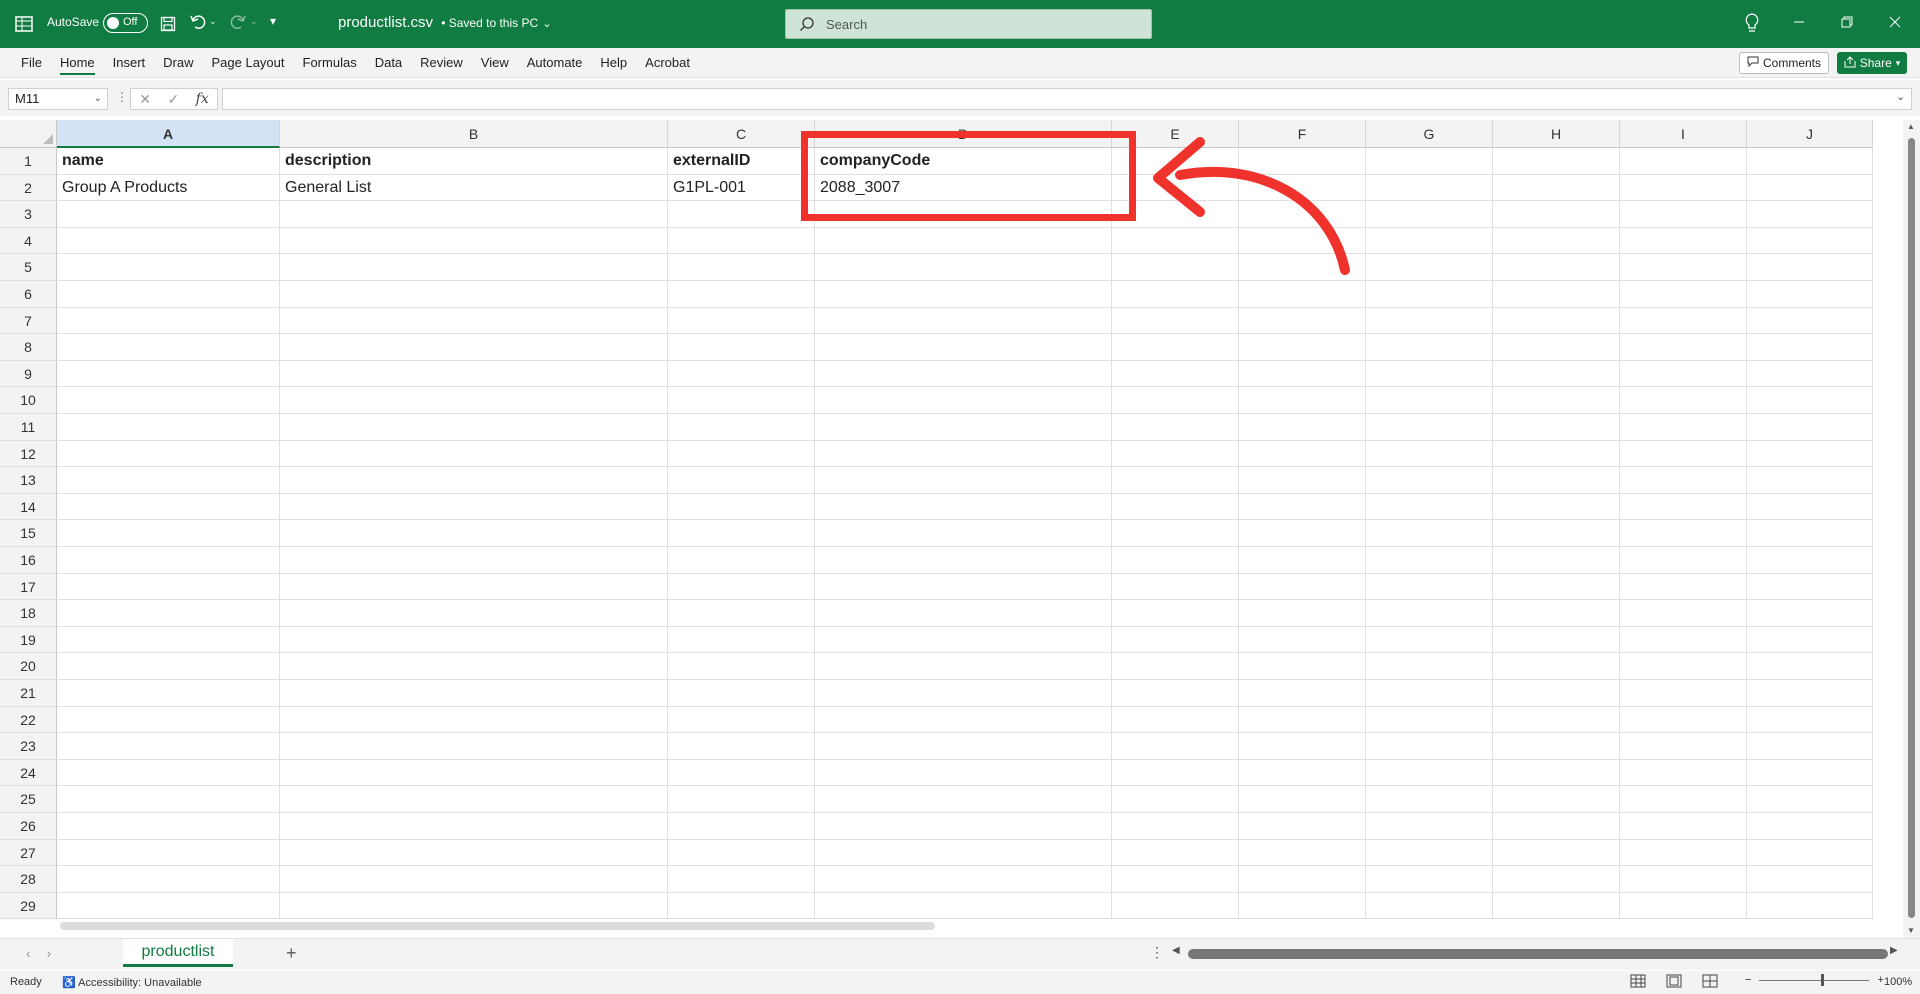  Describe the element at coordinates (1911, 528) in the screenshot. I see `vertical-scroll-thumb` at that location.